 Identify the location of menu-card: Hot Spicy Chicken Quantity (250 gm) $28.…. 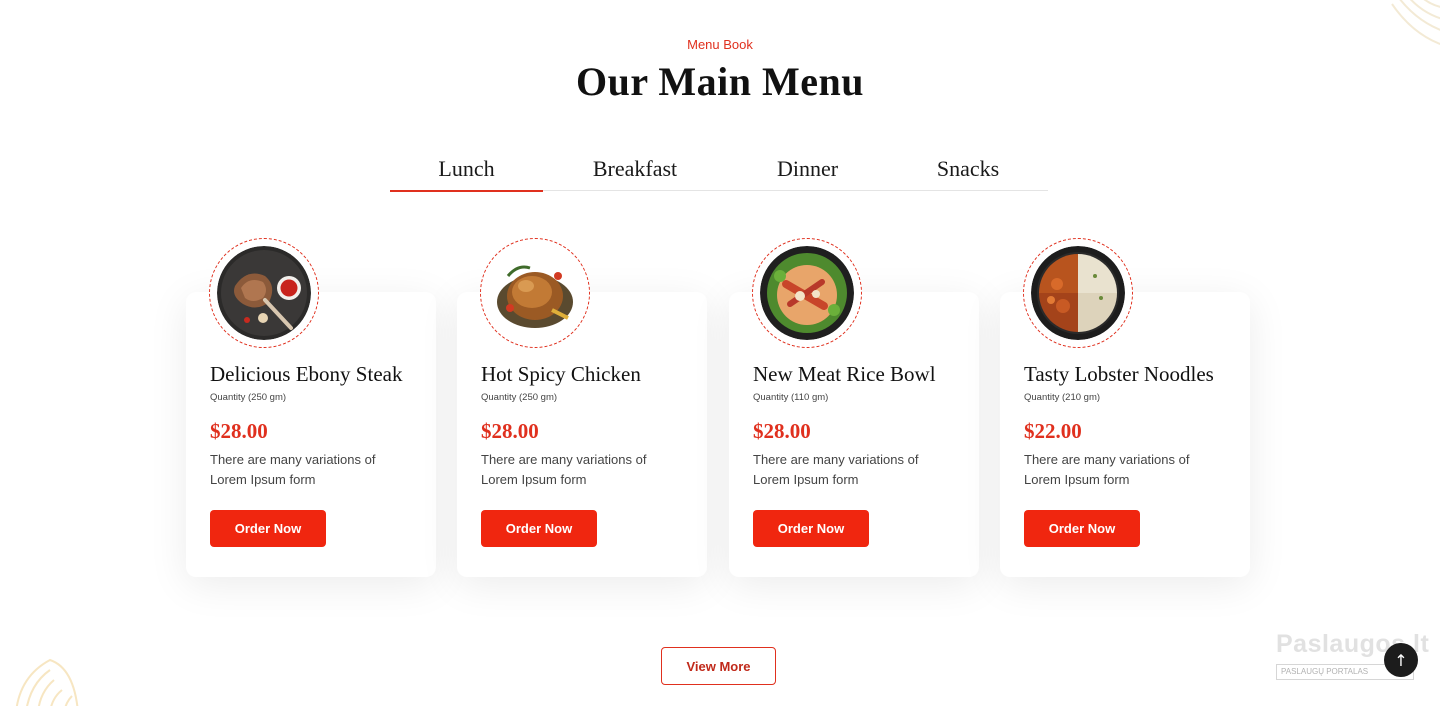
(582, 407).